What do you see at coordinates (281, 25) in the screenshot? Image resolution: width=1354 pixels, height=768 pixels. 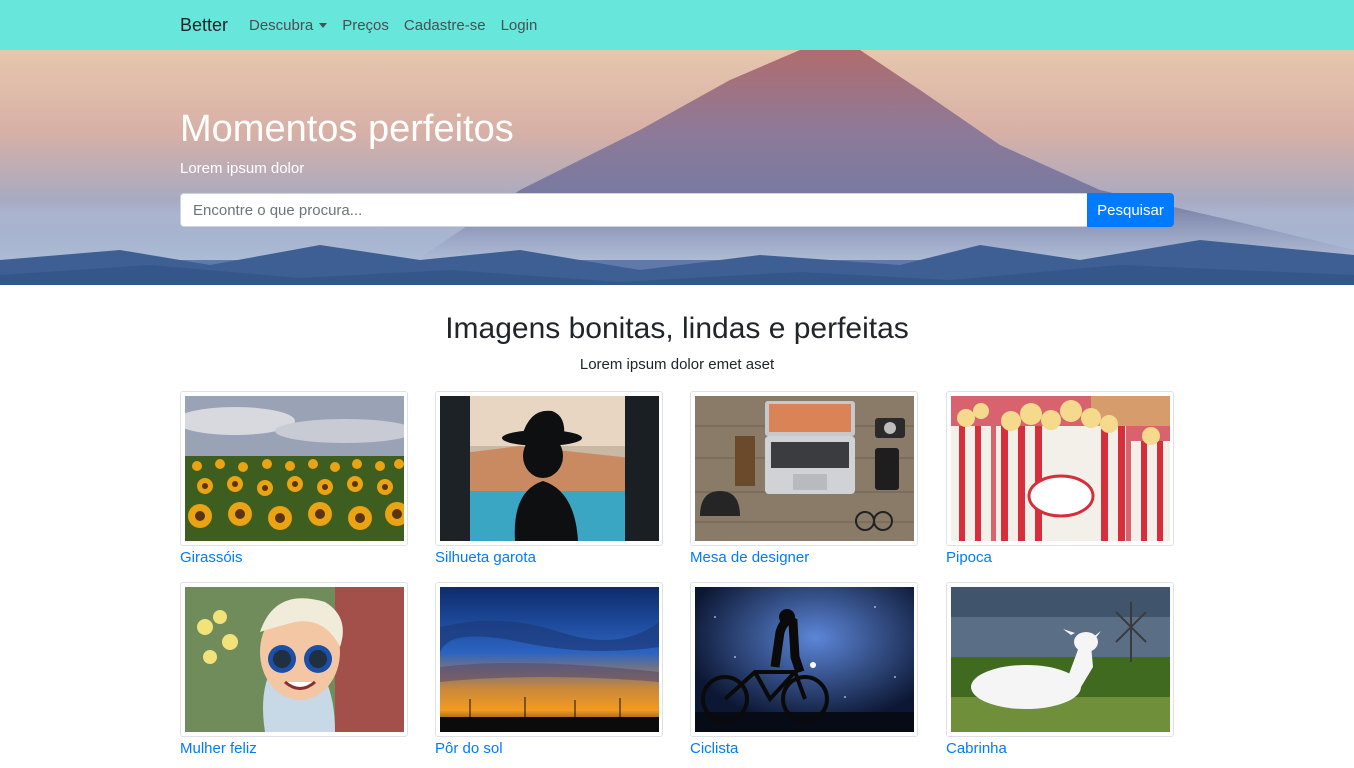 I see `nav-discover-label: Descubra` at bounding box center [281, 25].